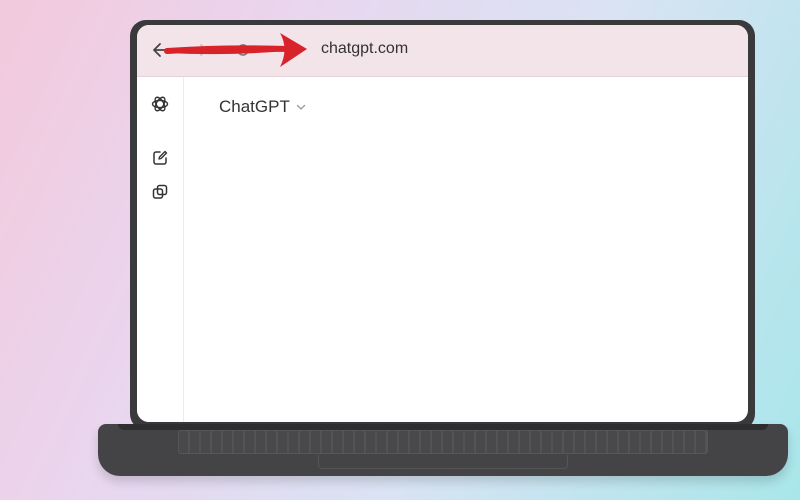 Image resolution: width=800 pixels, height=500 pixels. What do you see at coordinates (301, 107) in the screenshot?
I see `chevron-down-icon` at bounding box center [301, 107].